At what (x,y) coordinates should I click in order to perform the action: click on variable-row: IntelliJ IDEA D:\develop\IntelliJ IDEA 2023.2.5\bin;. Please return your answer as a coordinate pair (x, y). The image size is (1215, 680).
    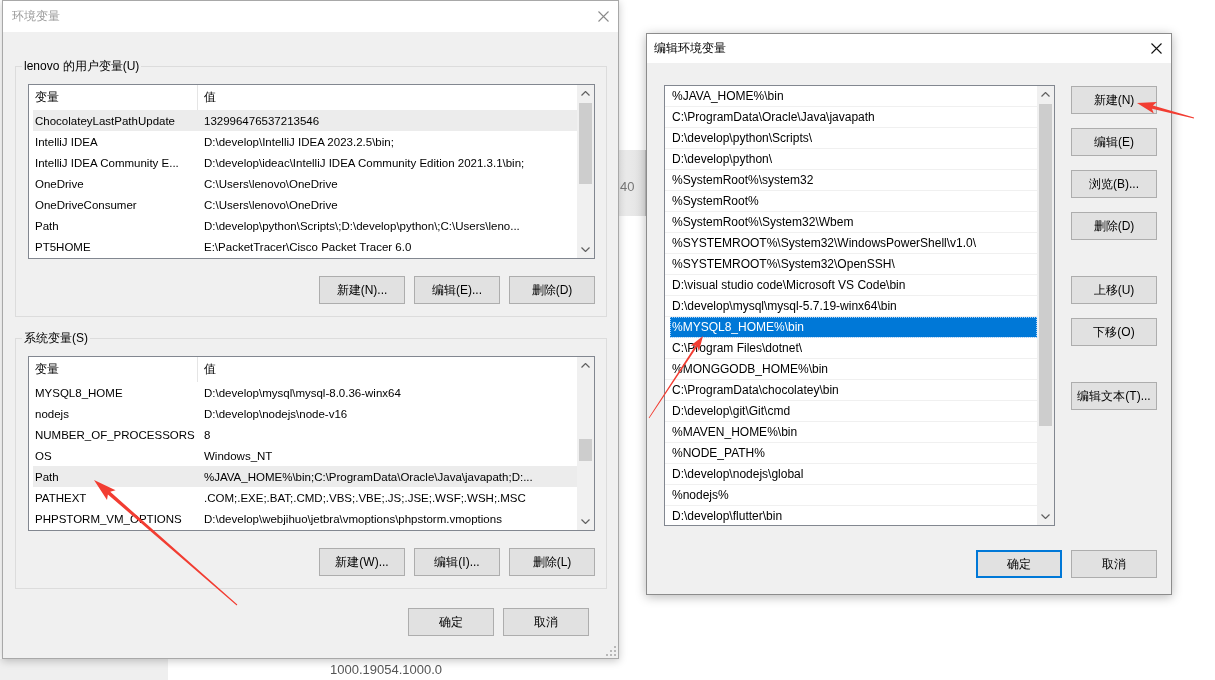
    Looking at the image, I should click on (305, 141).